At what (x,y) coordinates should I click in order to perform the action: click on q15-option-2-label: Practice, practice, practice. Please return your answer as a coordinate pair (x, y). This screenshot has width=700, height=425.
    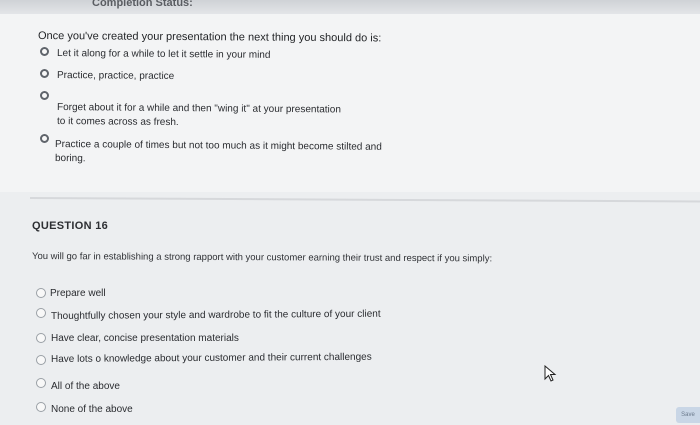
    Looking at the image, I should click on (115, 76).